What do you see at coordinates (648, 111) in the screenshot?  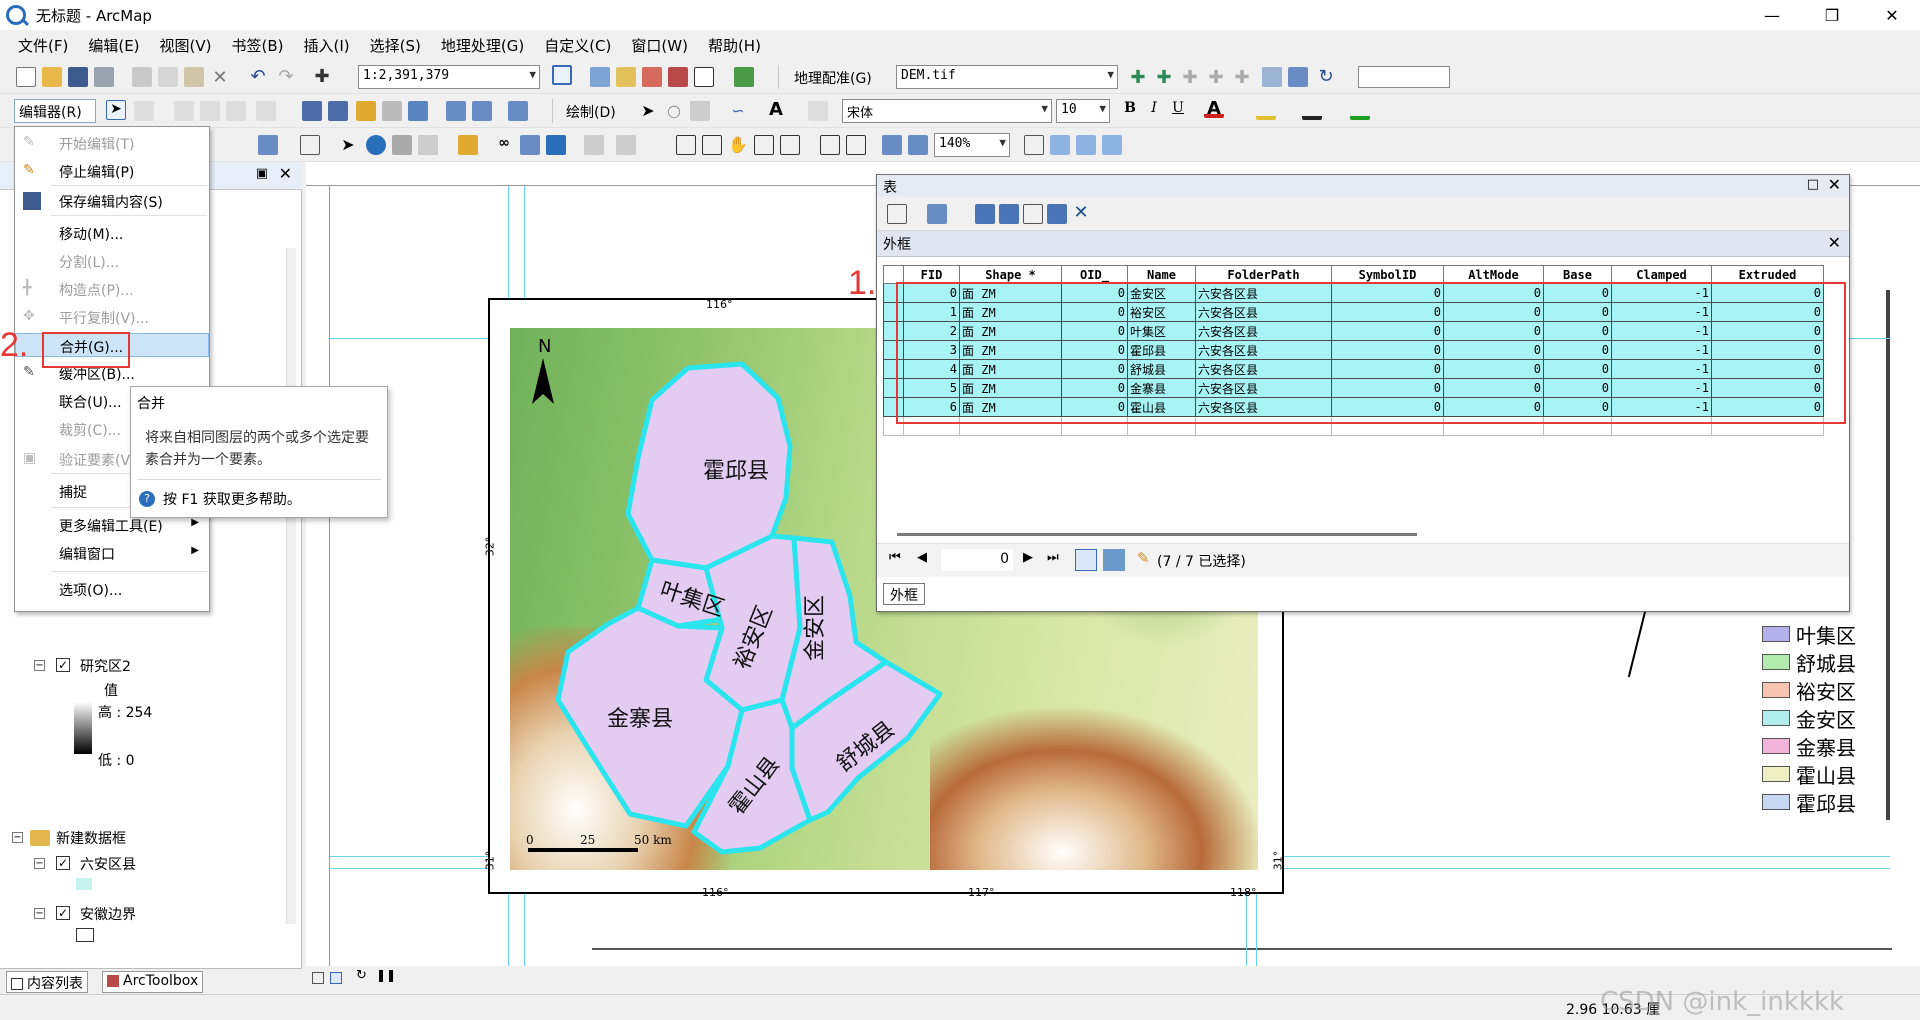 I see `select-elements-icon: ➤` at bounding box center [648, 111].